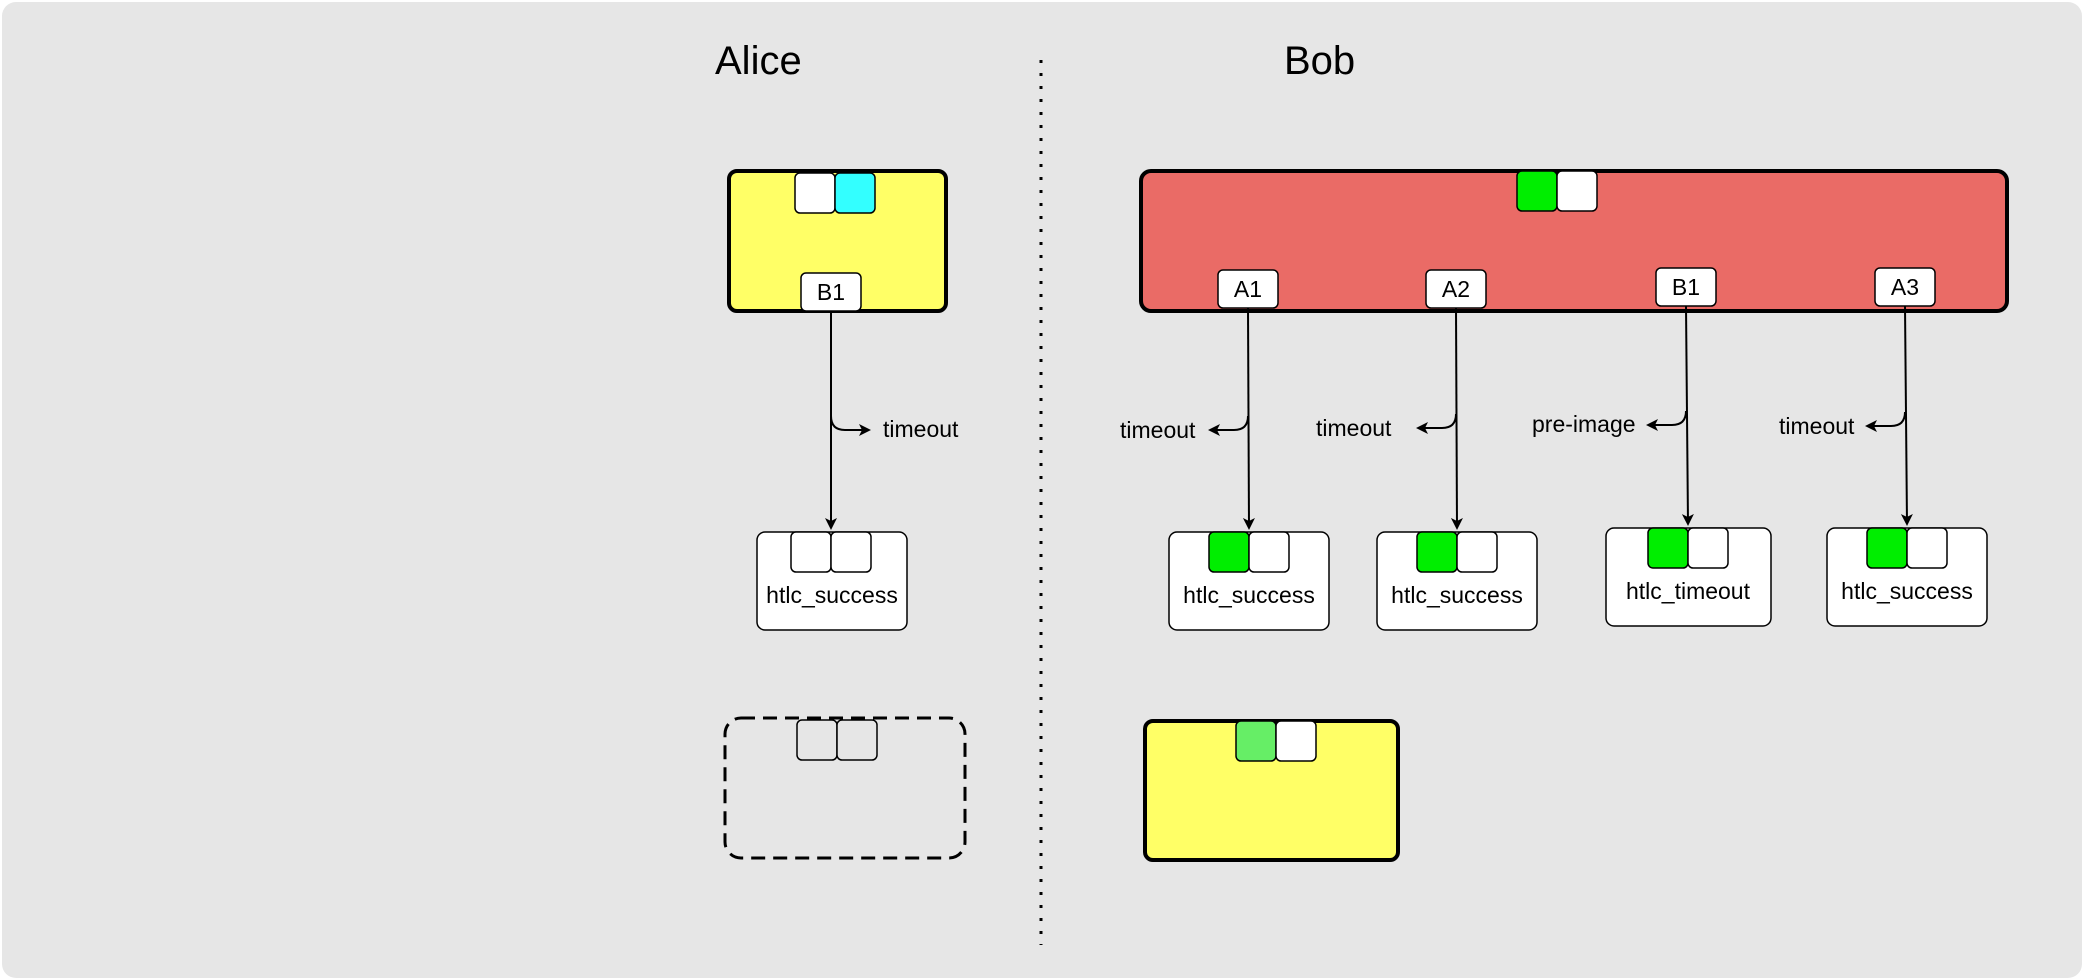 The width and height of the screenshot is (2084, 980). Describe the element at coordinates (832, 581) in the screenshot. I see `alice-htlc-success-tx: htlc_success` at that location.